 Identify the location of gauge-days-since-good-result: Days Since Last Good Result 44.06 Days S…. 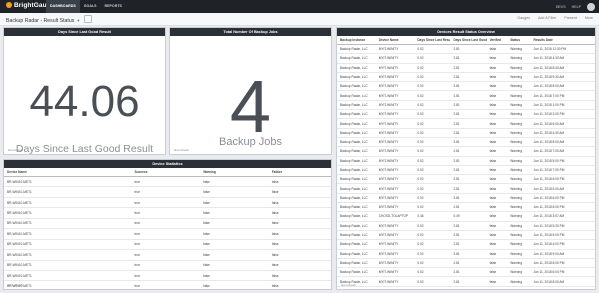
(84, 91).